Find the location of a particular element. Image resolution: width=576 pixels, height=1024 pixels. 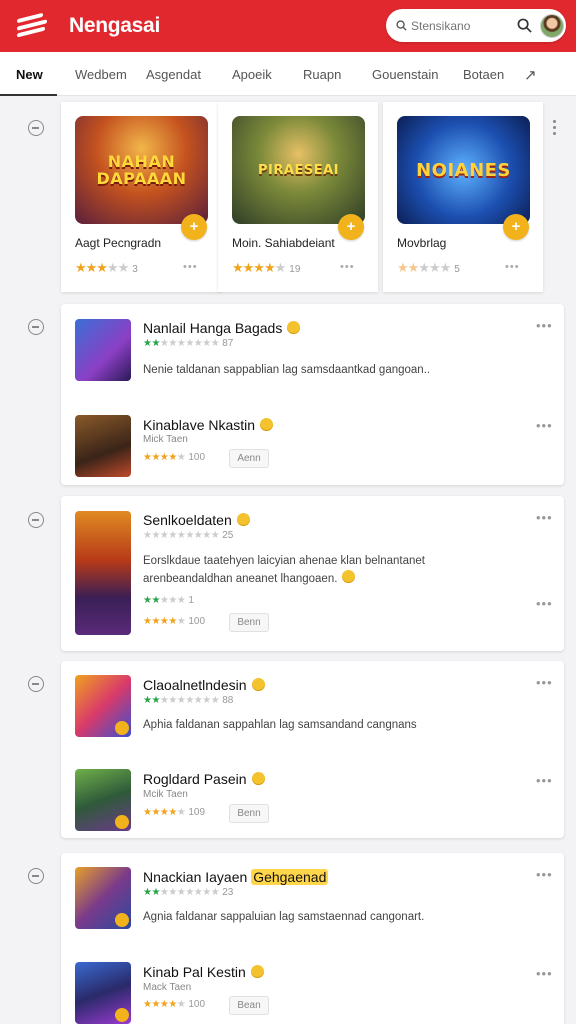

search-submit-icon is located at coordinates (524, 25).